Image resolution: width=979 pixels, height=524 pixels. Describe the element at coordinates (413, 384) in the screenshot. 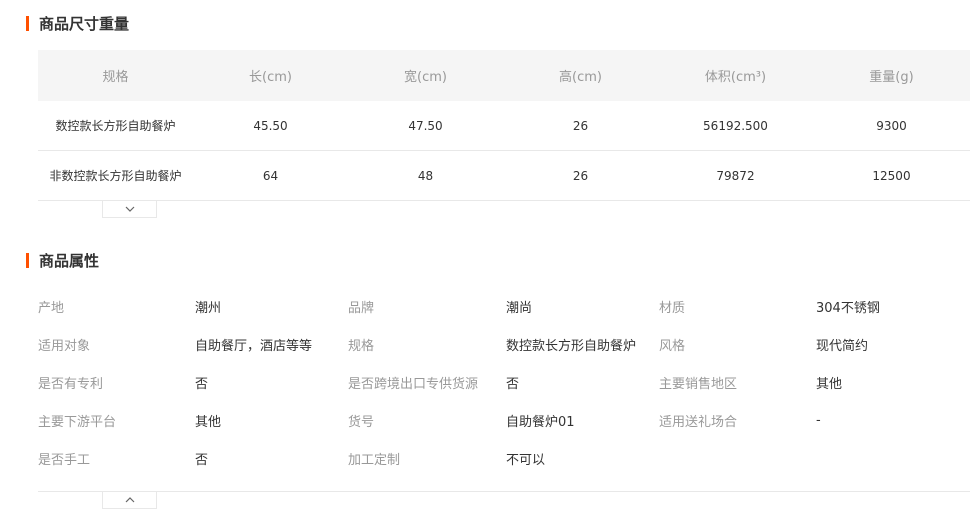

I see `attr-label: 是否跨境出口专供货源` at that location.